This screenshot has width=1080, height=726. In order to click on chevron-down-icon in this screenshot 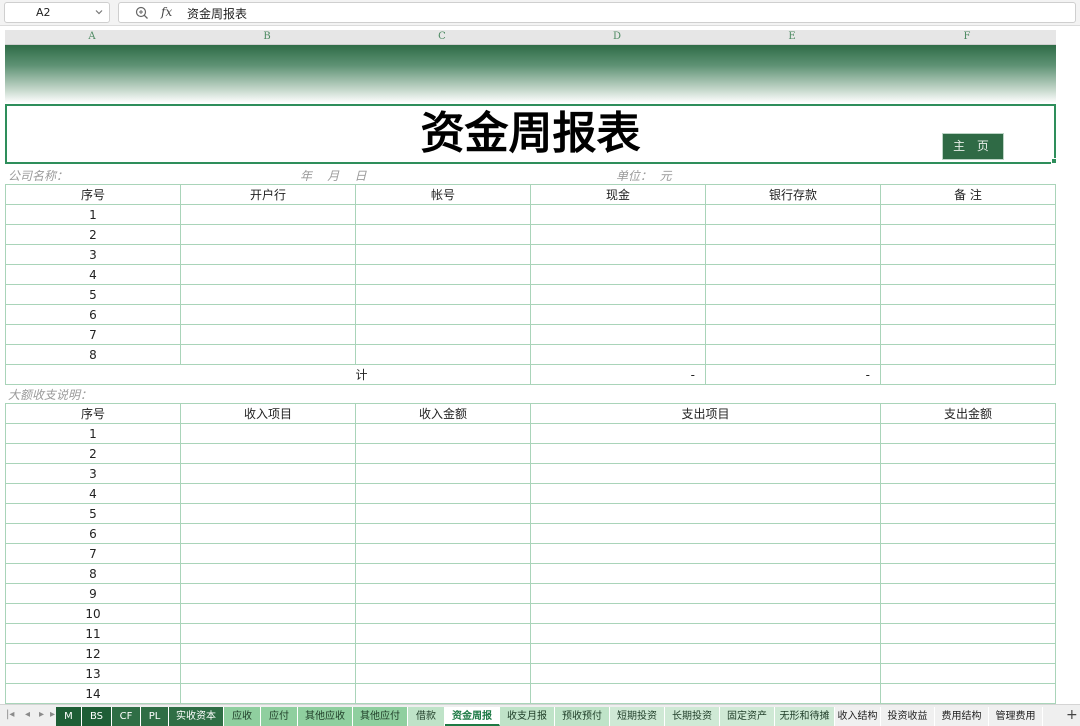, I will do `click(99, 12)`.